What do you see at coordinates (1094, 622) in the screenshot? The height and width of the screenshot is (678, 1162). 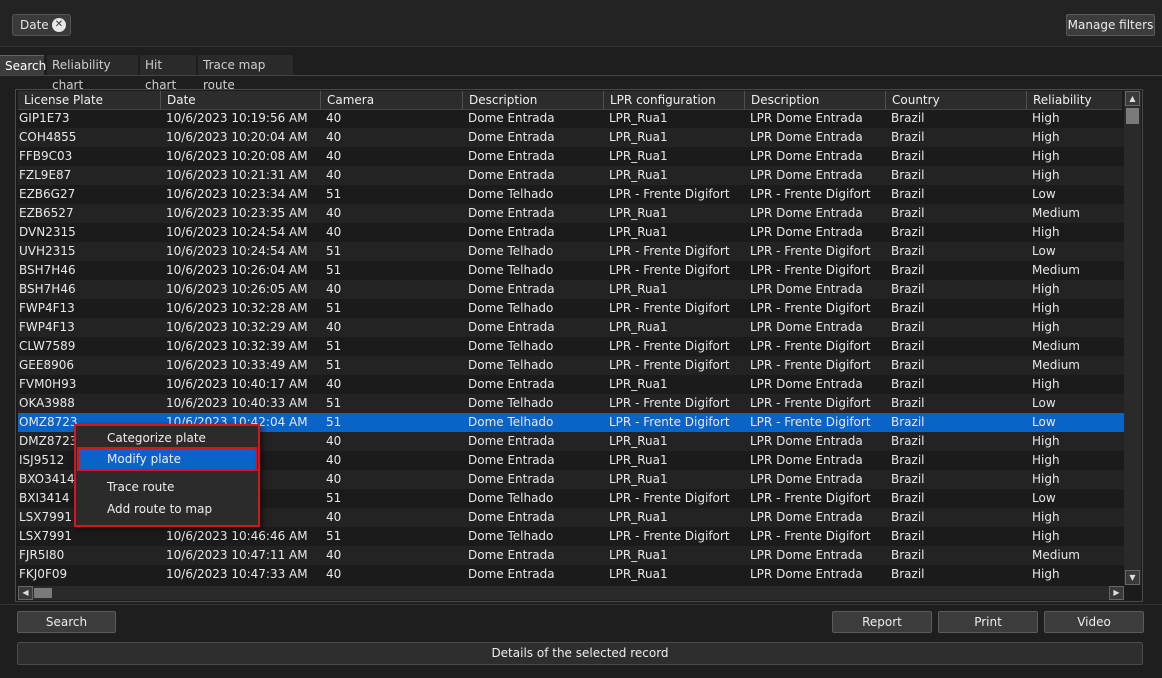 I see `video-button: Video` at bounding box center [1094, 622].